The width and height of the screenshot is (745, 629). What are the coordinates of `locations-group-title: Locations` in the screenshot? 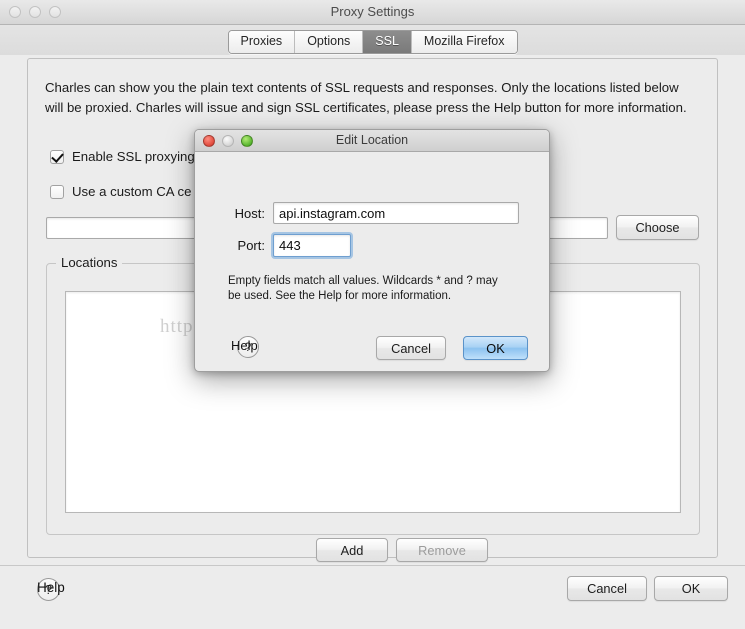 It's located at (89, 262).